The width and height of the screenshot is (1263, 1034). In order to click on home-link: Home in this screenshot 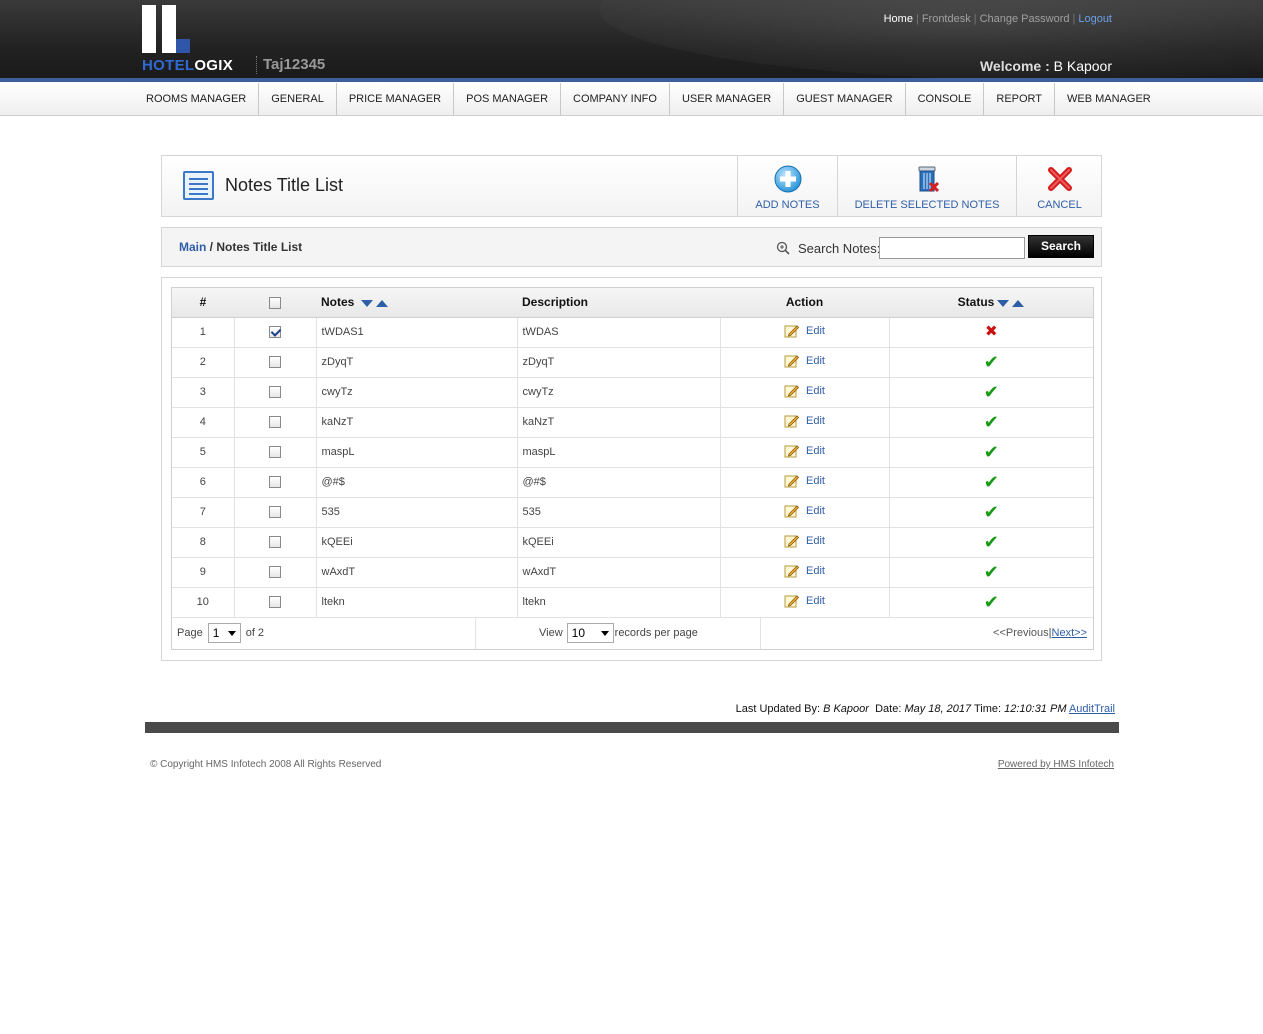, I will do `click(898, 19)`.